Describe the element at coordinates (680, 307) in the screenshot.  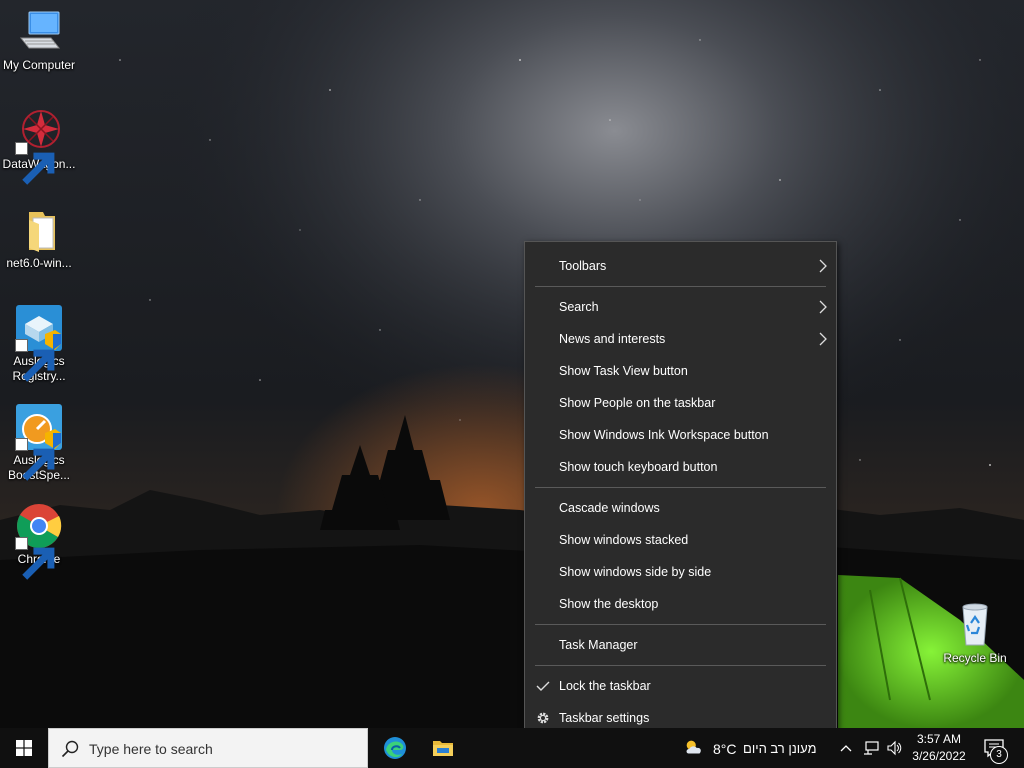
I see `menu-item-search: Search` at that location.